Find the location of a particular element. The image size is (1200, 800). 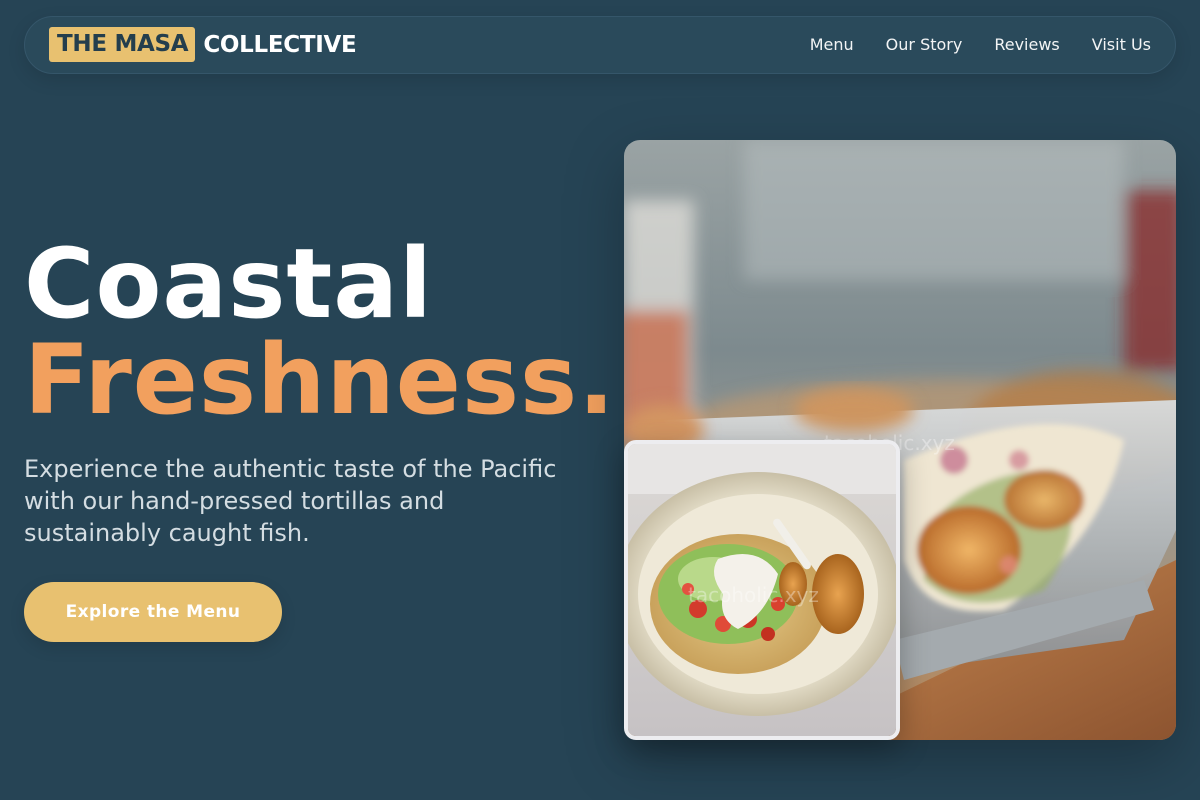

nav-link-our-story: Our Story is located at coordinates (924, 45).